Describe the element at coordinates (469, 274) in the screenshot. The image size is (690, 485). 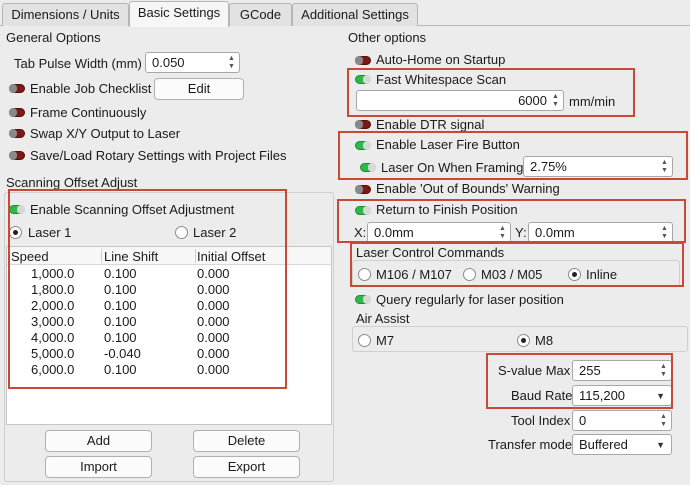
I see `m03-radio` at that location.